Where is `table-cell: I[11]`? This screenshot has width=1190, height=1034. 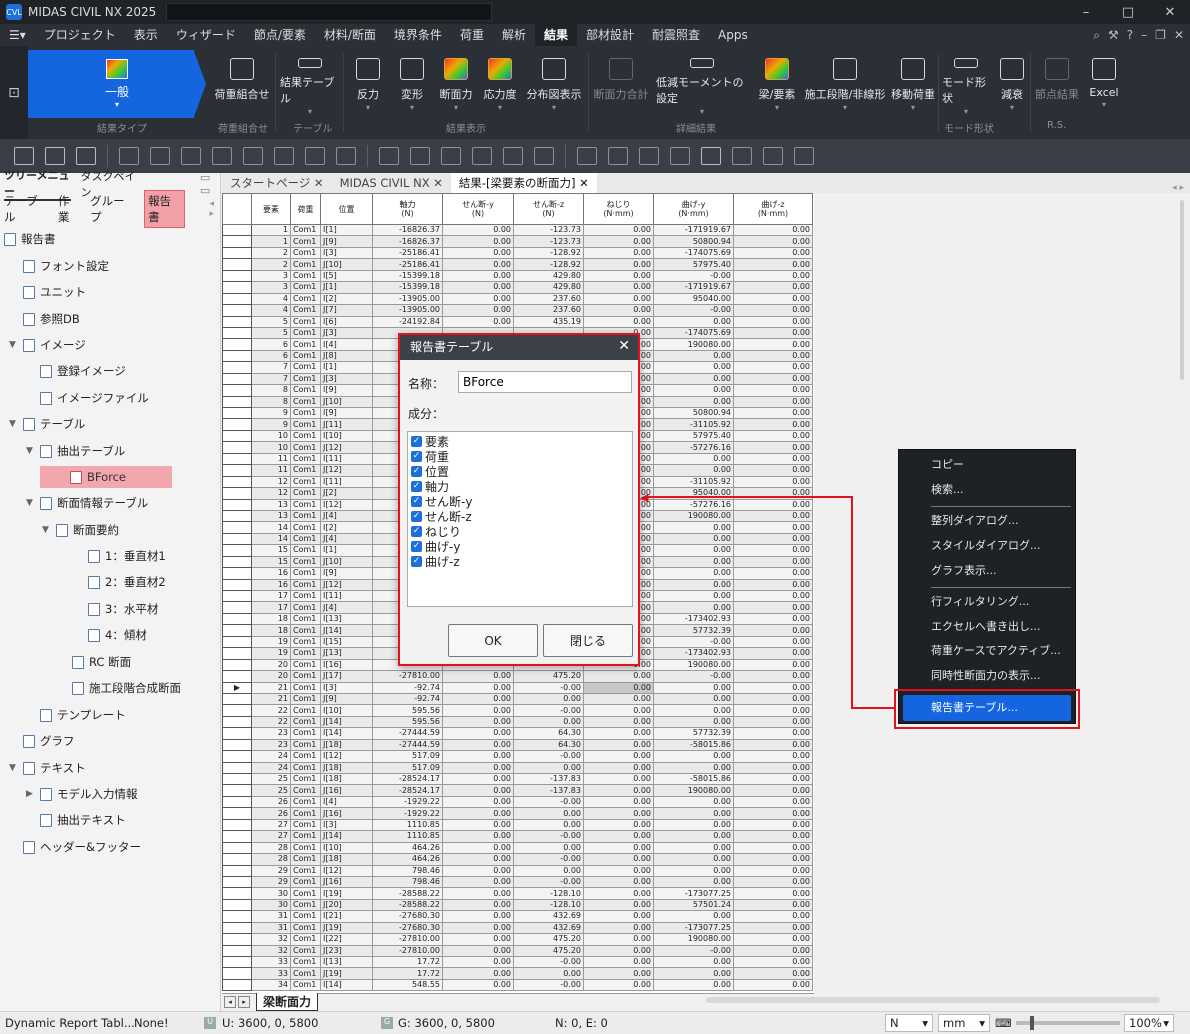 table-cell: I[11] is located at coordinates (346, 459).